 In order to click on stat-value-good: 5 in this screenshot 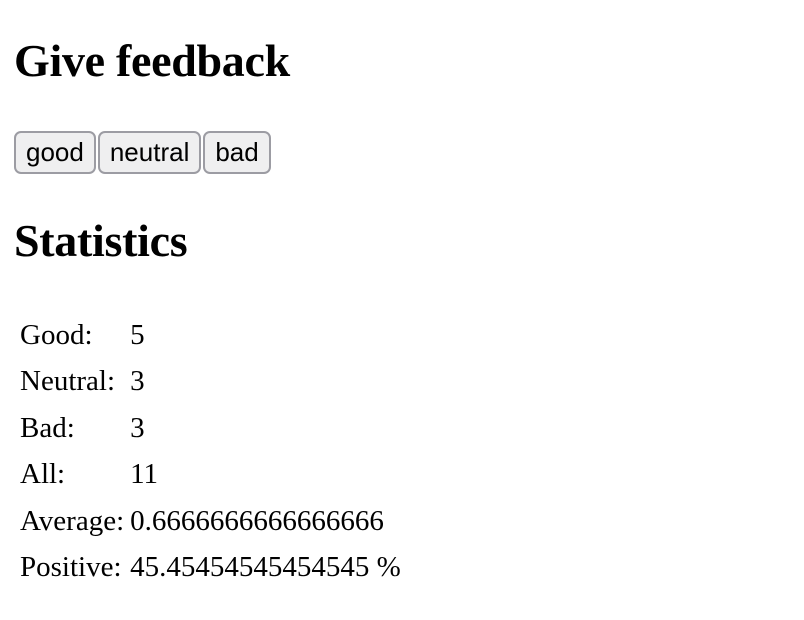, I will do `click(137, 334)`.